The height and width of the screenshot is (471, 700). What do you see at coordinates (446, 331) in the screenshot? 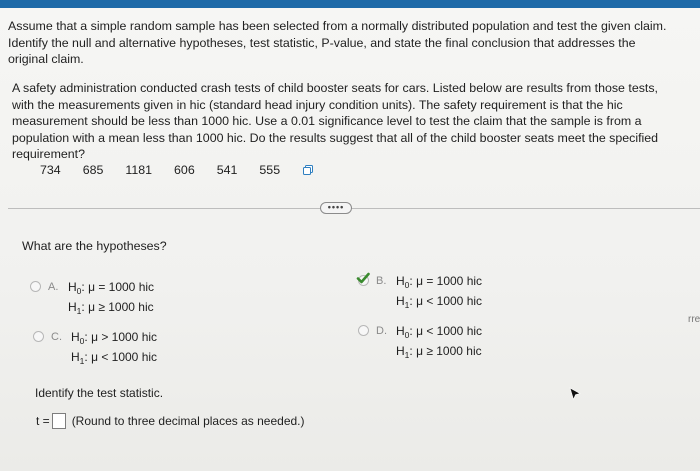
I see `h0-text: : μ < 1000 hic` at bounding box center [446, 331].